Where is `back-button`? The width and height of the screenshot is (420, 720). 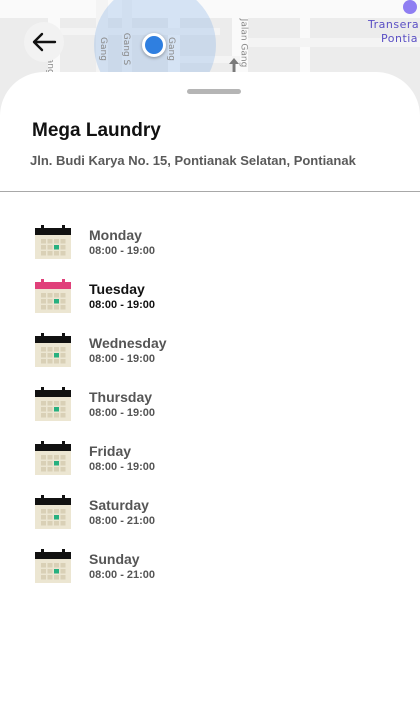
back-button is located at coordinates (44, 42).